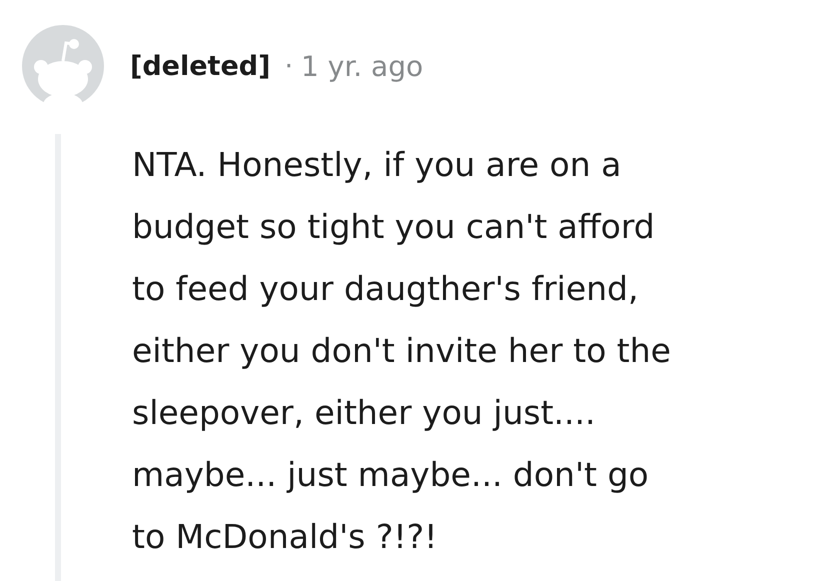 The height and width of the screenshot is (581, 817). I want to click on author-name: [deleted], so click(200, 66).